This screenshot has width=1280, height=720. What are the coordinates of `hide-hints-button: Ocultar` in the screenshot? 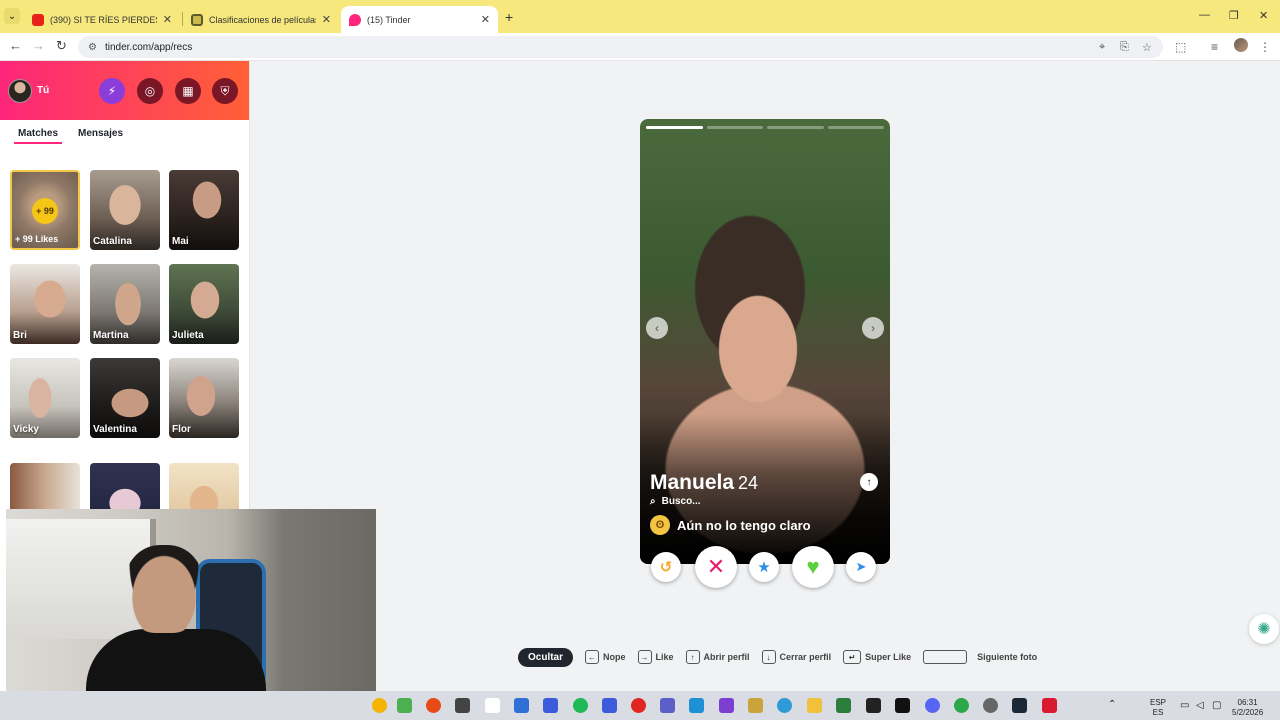 It's located at (546, 657).